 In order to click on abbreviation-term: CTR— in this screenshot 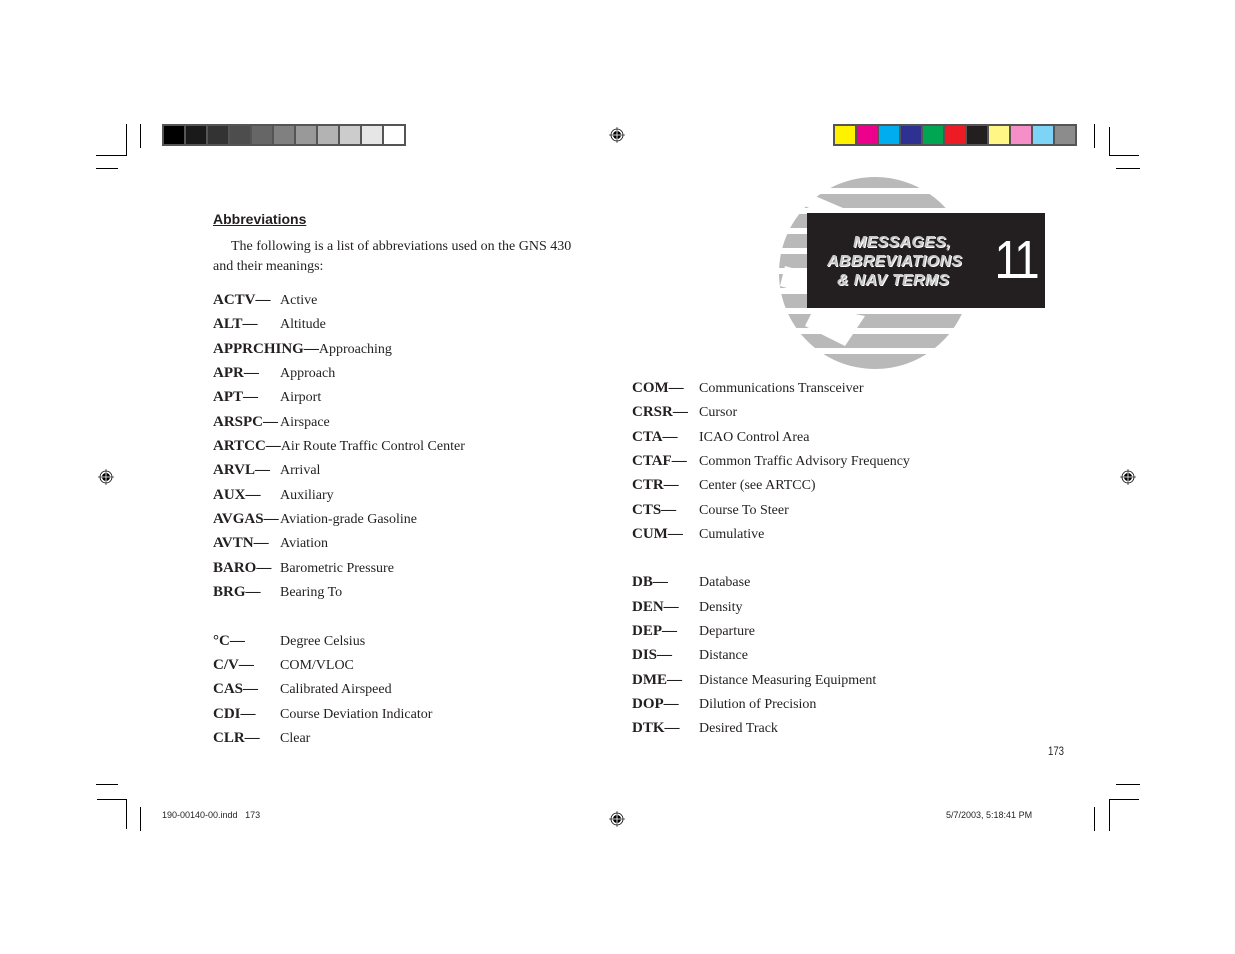, I will do `click(655, 485)`.